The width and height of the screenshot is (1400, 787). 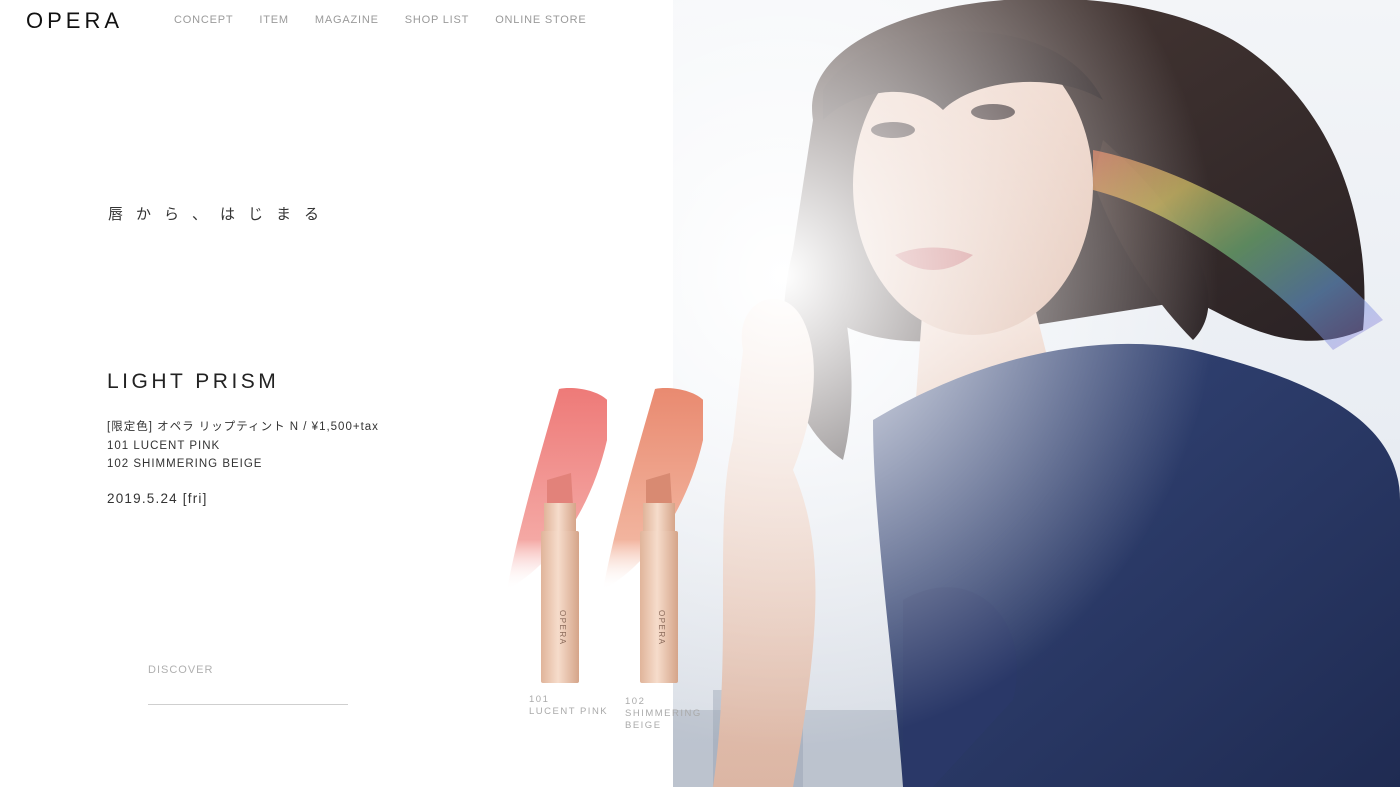 What do you see at coordinates (193, 381) in the screenshot?
I see `product-title: LIGHT PRISM` at bounding box center [193, 381].